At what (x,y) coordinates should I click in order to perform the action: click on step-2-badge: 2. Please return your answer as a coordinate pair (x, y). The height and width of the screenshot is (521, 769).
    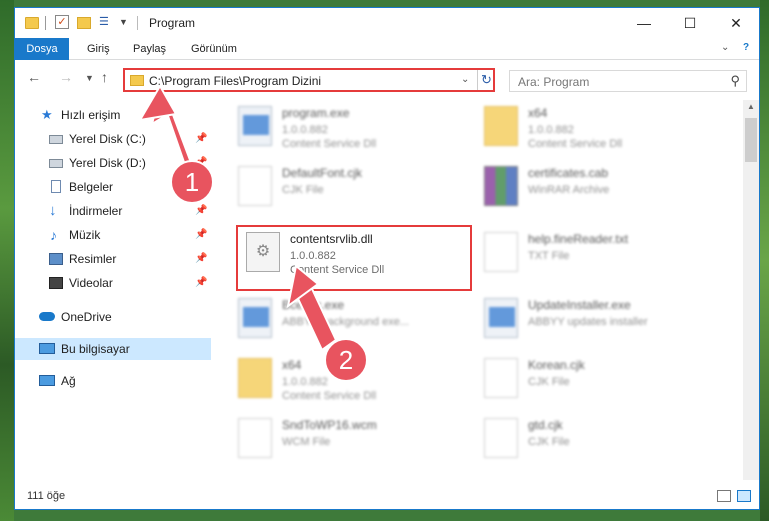
    Looking at the image, I should click on (346, 360).